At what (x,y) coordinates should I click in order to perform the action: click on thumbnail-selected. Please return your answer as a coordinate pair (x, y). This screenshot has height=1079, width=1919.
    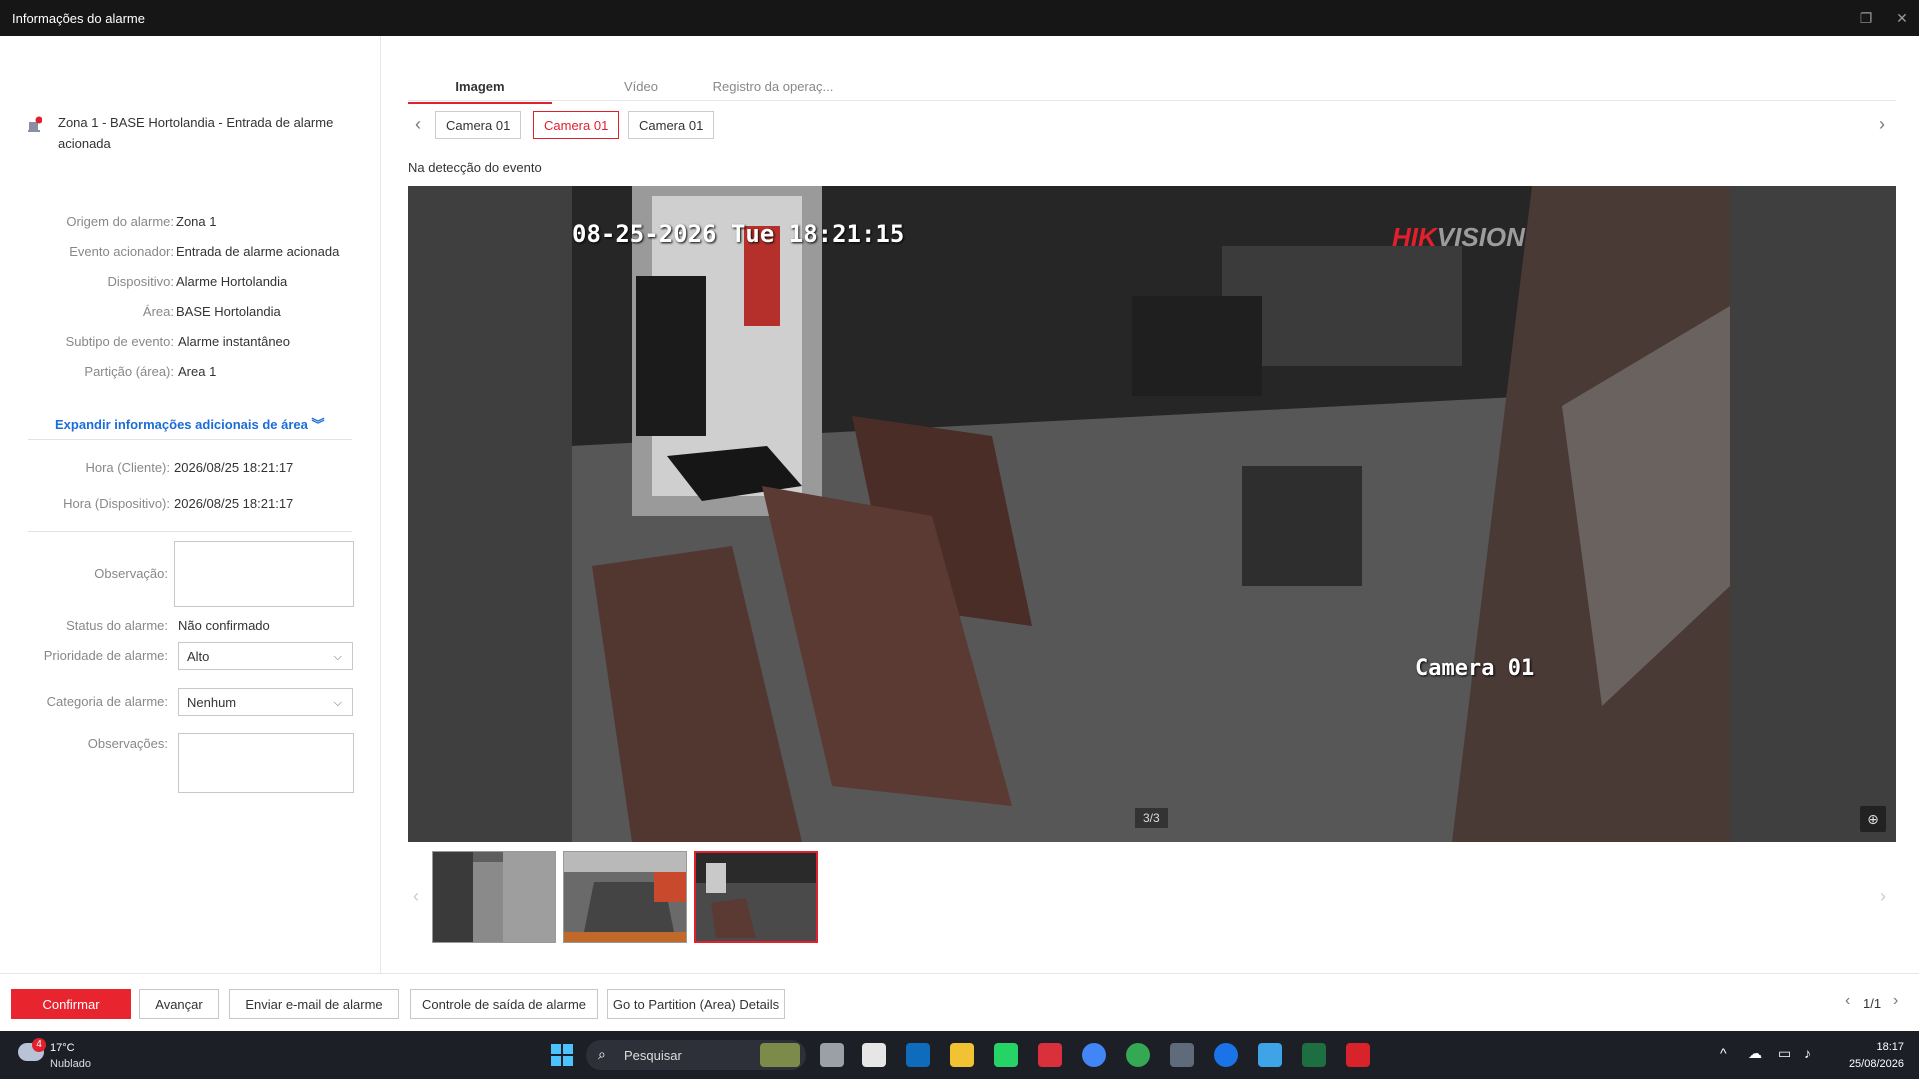
    Looking at the image, I should click on (756, 897).